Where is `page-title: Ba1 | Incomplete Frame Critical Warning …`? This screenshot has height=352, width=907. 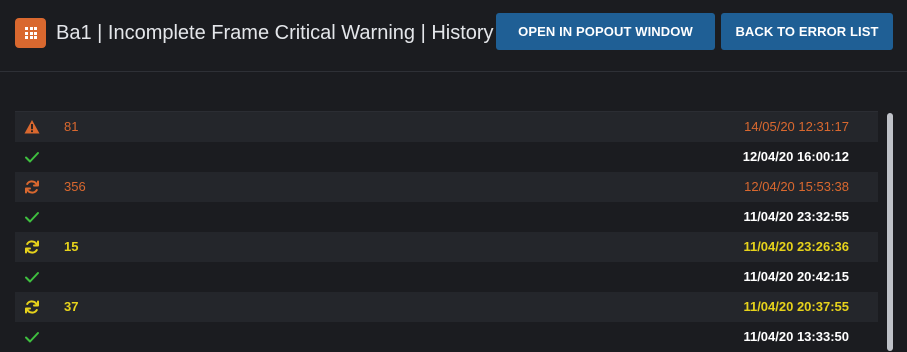 page-title: Ba1 | Incomplete Frame Critical Warning … is located at coordinates (275, 33).